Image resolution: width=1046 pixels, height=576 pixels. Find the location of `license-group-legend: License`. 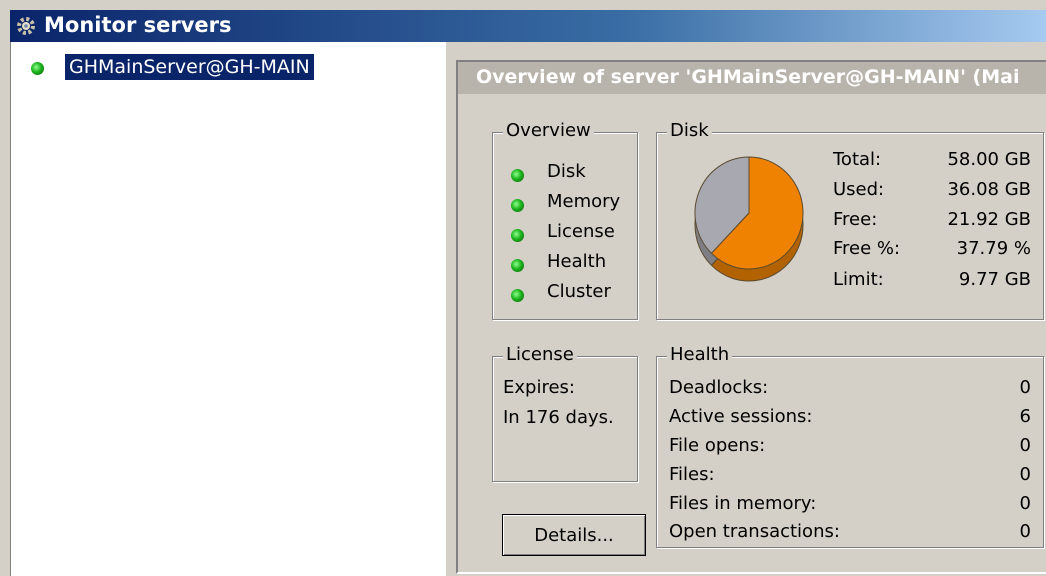

license-group-legend: License is located at coordinates (540, 354).